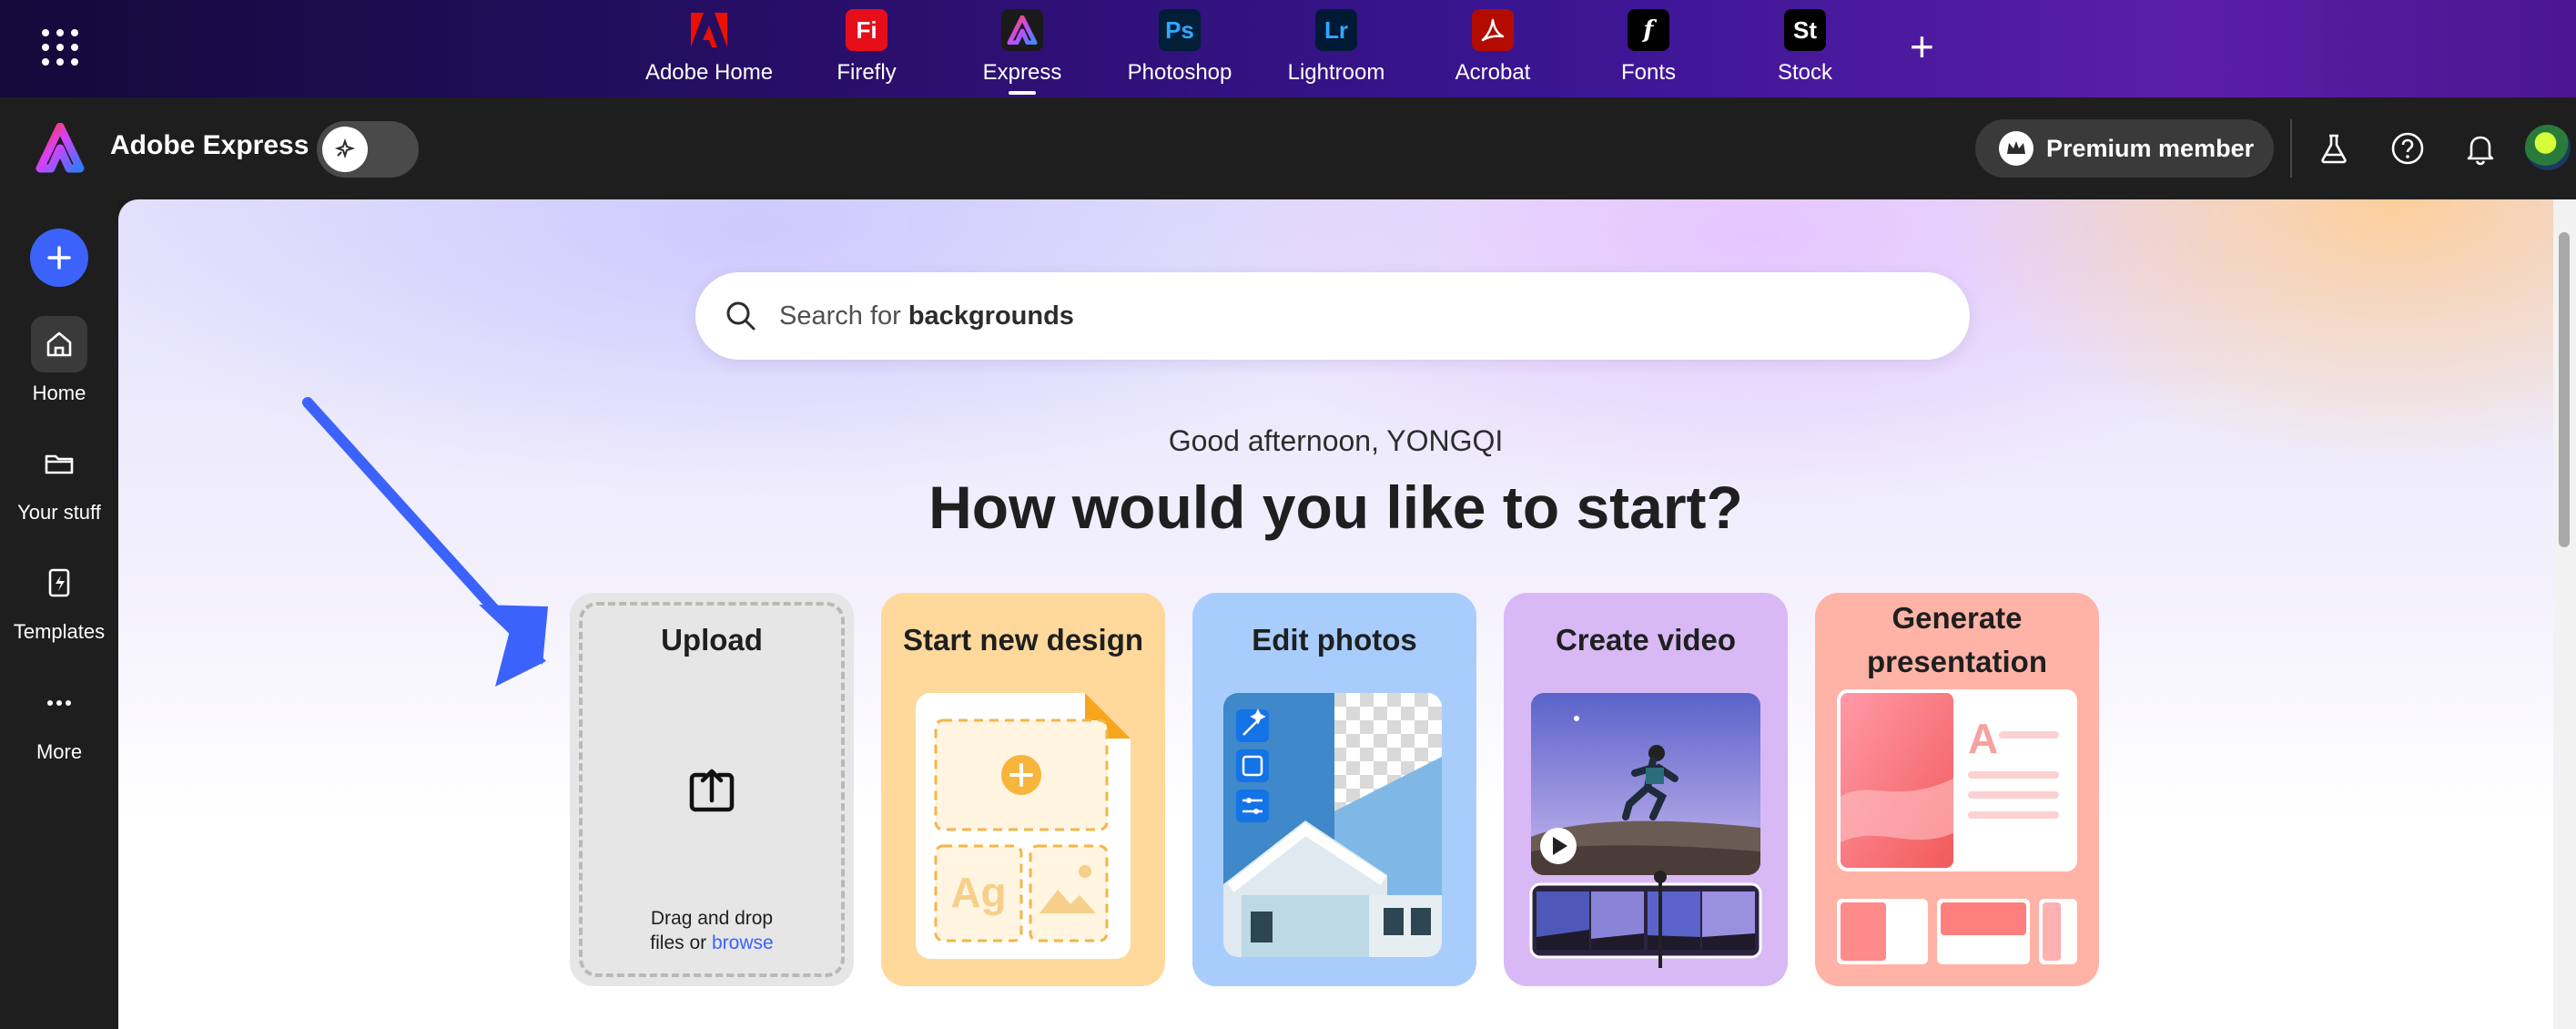 The image size is (2576, 1029). What do you see at coordinates (59, 344) in the screenshot?
I see `home-icon` at bounding box center [59, 344].